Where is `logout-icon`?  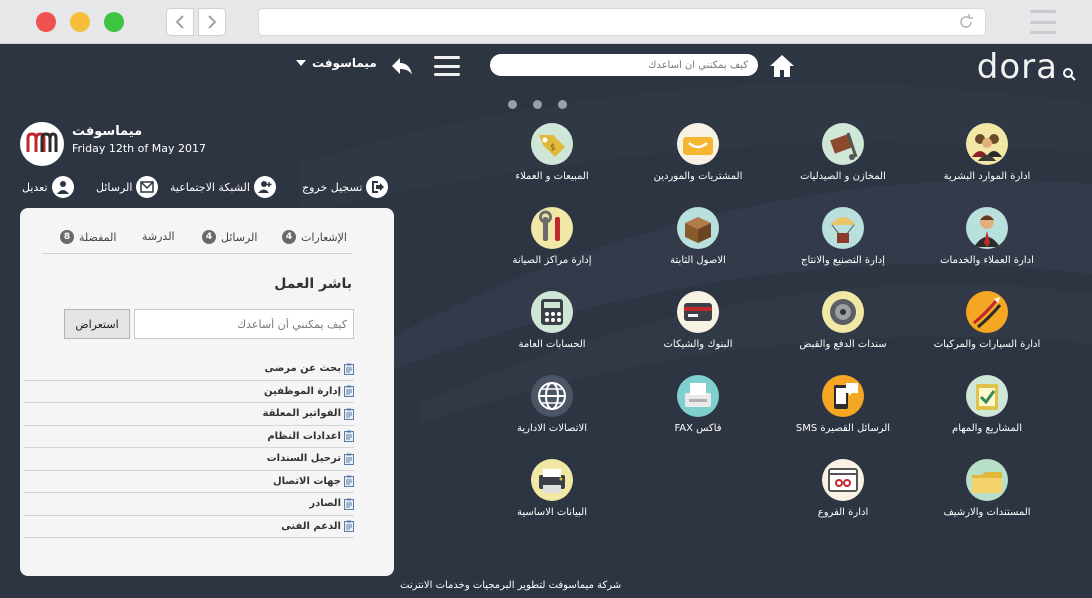 logout-icon is located at coordinates (377, 187).